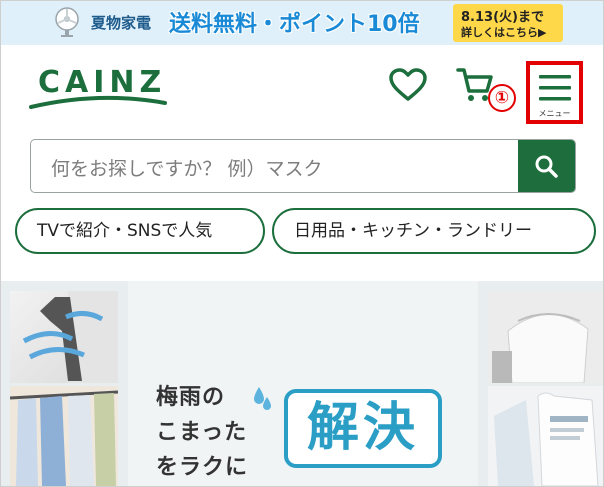 This screenshot has height=487, width=604. I want to click on product-thumbnail-trash-bag, so click(545, 337).